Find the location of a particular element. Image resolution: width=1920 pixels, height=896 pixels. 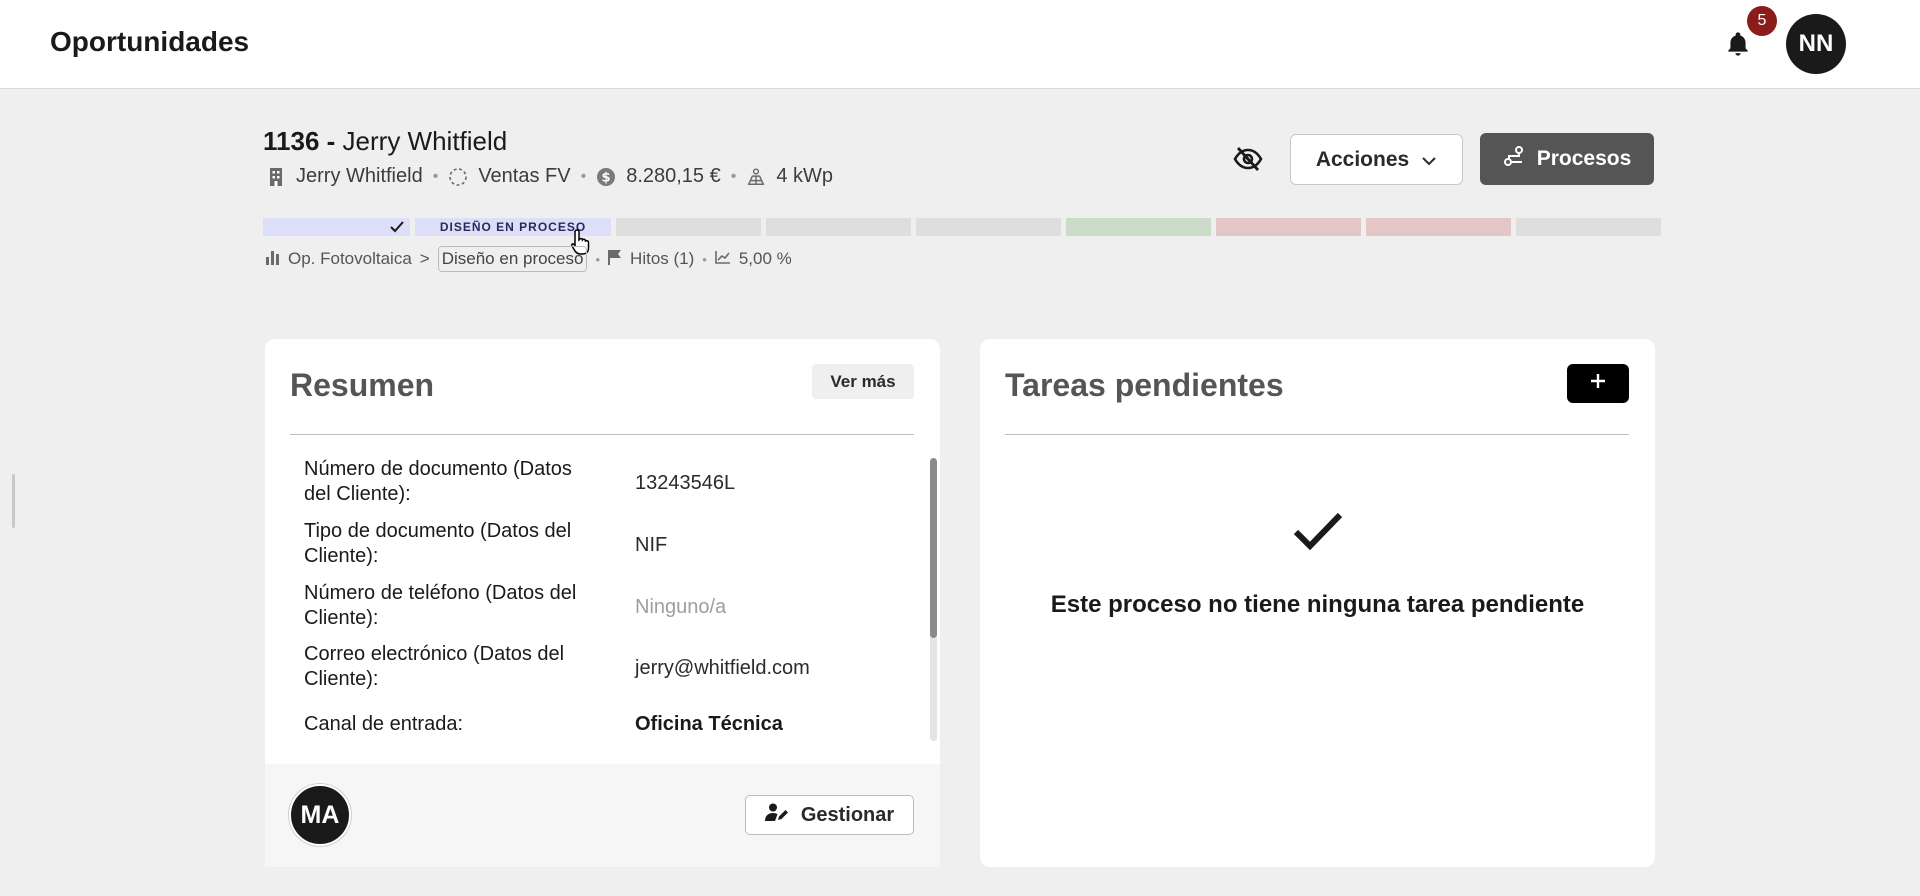

money-icon: $ is located at coordinates (606, 177).